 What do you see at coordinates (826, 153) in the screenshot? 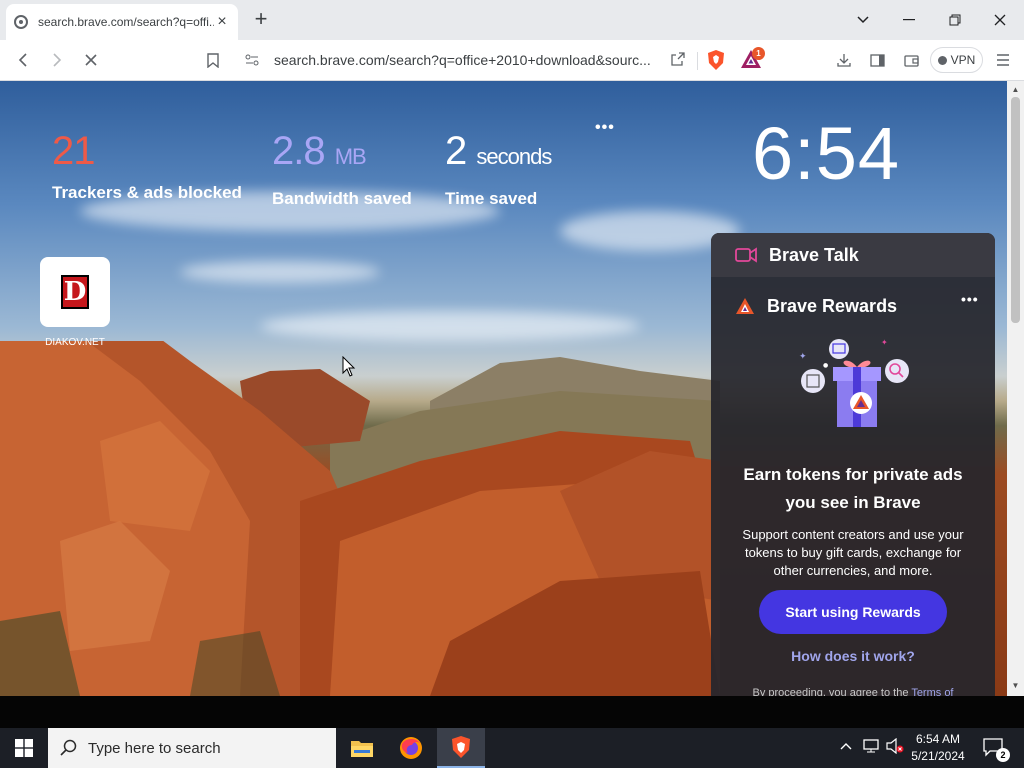
I see `new-tab-clock: 6:54` at bounding box center [826, 153].